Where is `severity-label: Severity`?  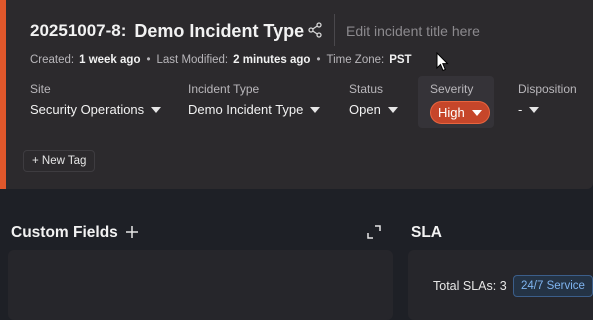 severity-label: Severity is located at coordinates (452, 89).